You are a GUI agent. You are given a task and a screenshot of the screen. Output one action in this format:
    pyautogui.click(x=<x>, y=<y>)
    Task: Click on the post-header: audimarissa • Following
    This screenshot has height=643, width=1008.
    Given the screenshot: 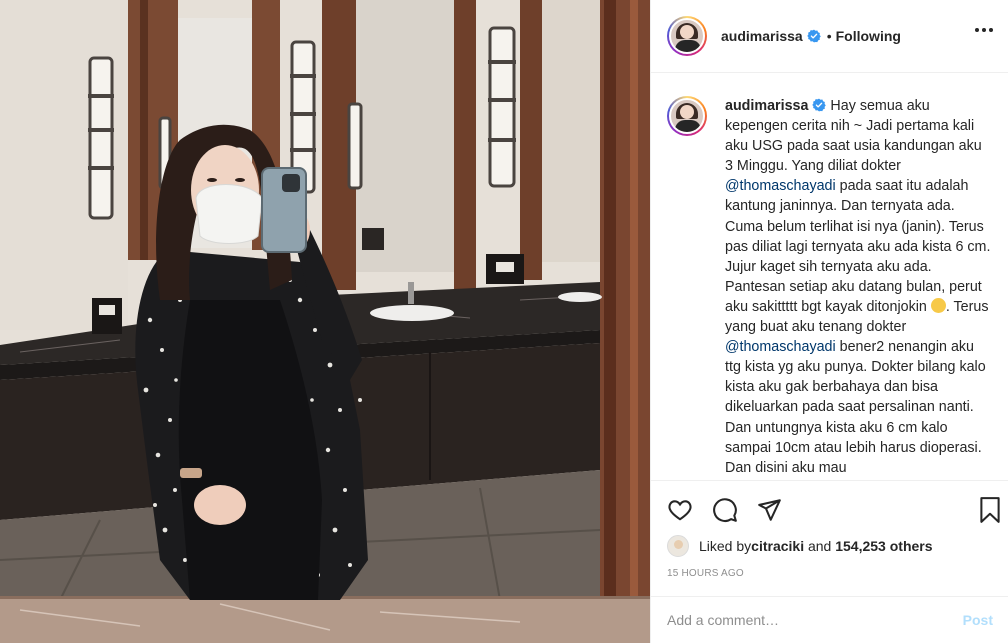 What is the action you would take?
    pyautogui.click(x=829, y=36)
    